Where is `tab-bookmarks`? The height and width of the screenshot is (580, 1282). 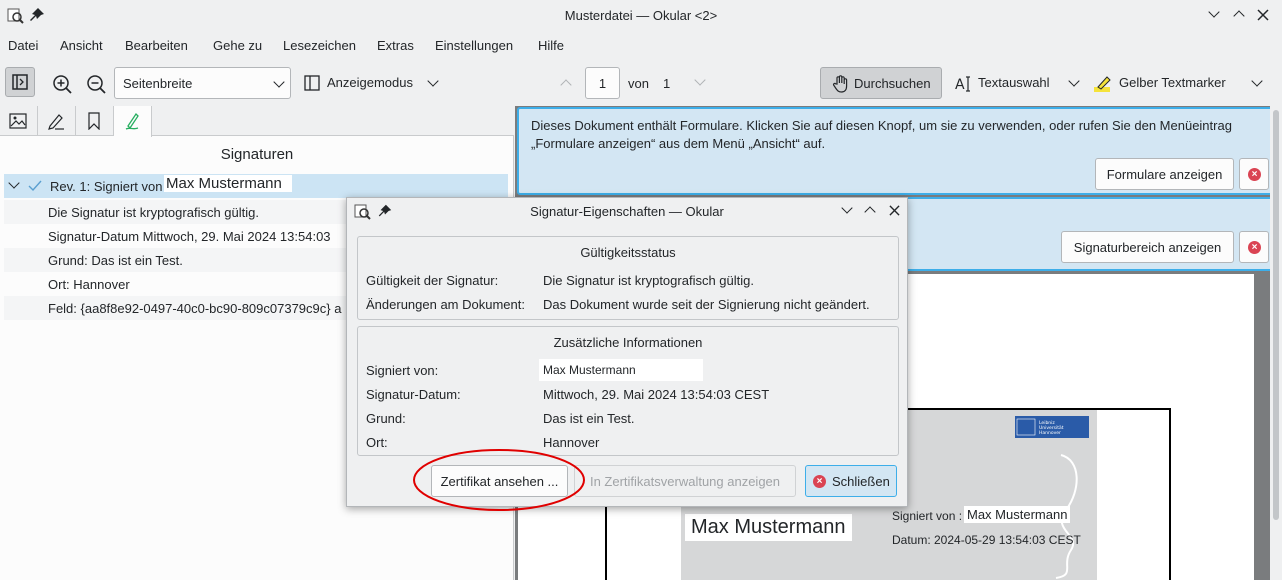
tab-bookmarks is located at coordinates (95, 121).